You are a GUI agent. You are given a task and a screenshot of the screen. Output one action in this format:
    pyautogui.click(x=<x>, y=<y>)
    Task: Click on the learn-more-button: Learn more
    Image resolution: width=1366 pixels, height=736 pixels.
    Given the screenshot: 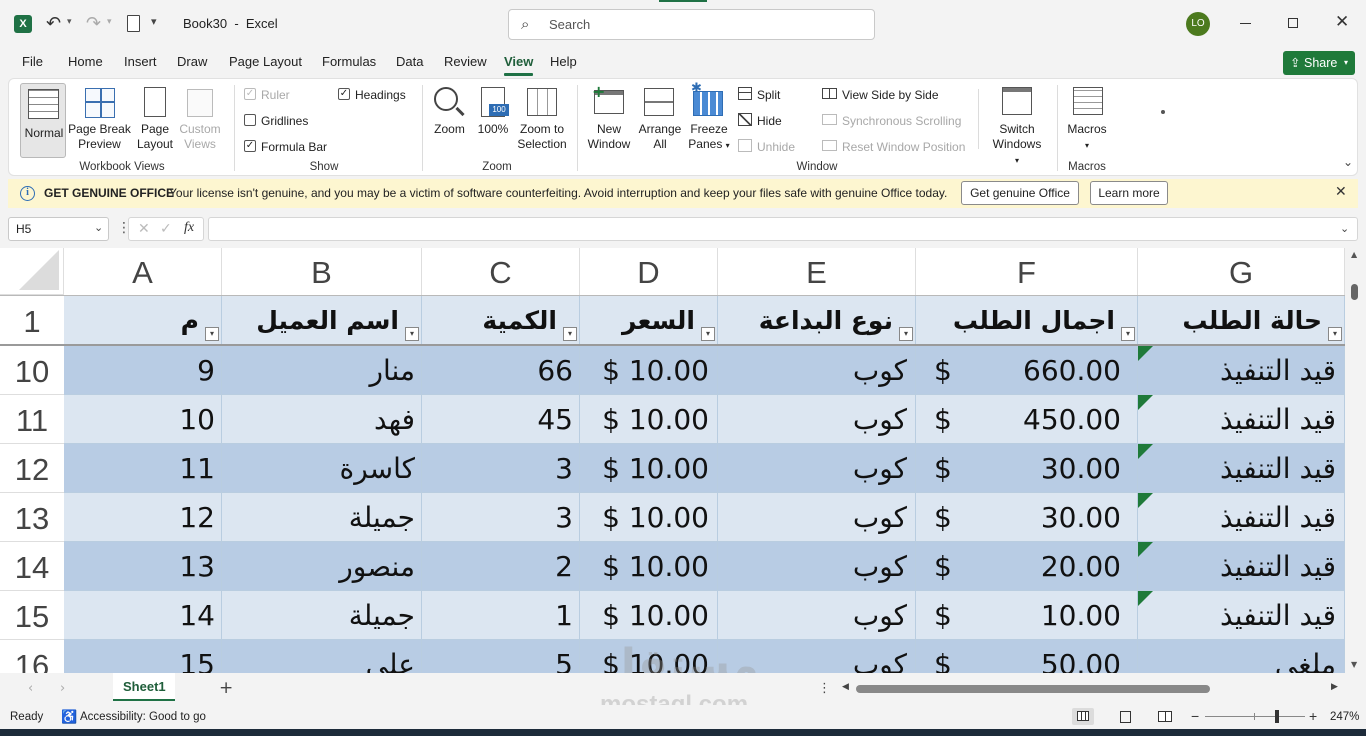 What is the action you would take?
    pyautogui.click(x=1129, y=193)
    